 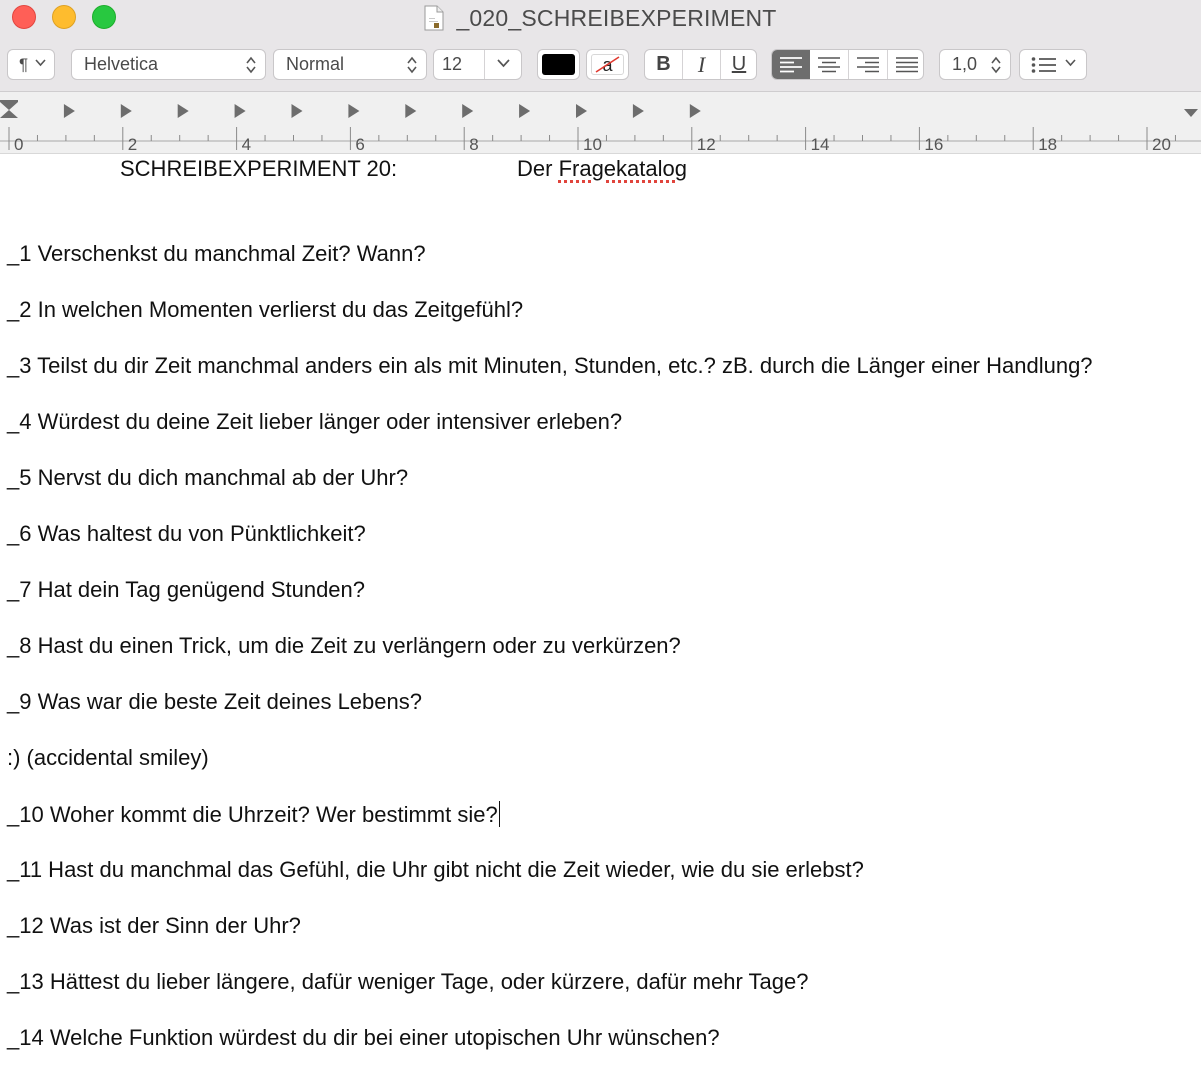 What do you see at coordinates (623, 168) in the screenshot?
I see `misspelled-word: Fragekatalog` at bounding box center [623, 168].